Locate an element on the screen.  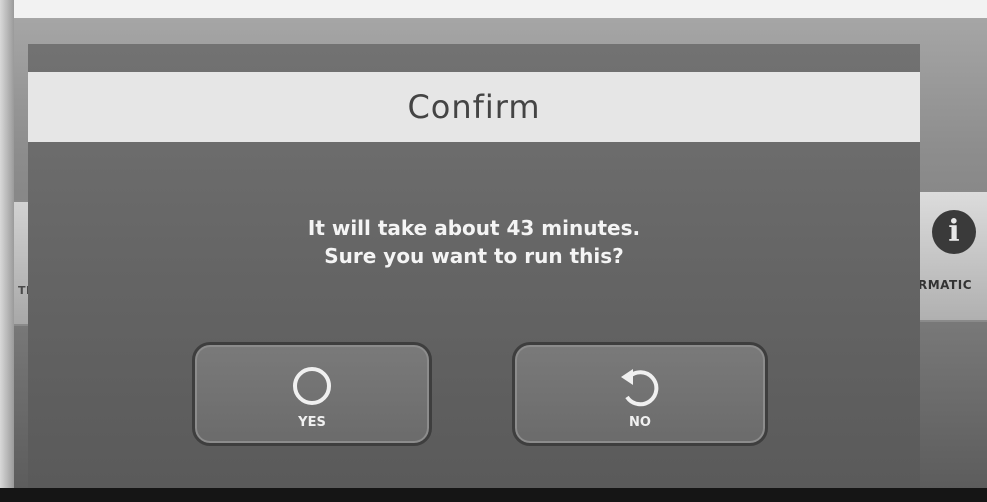
no-button: NO is located at coordinates (640, 394).